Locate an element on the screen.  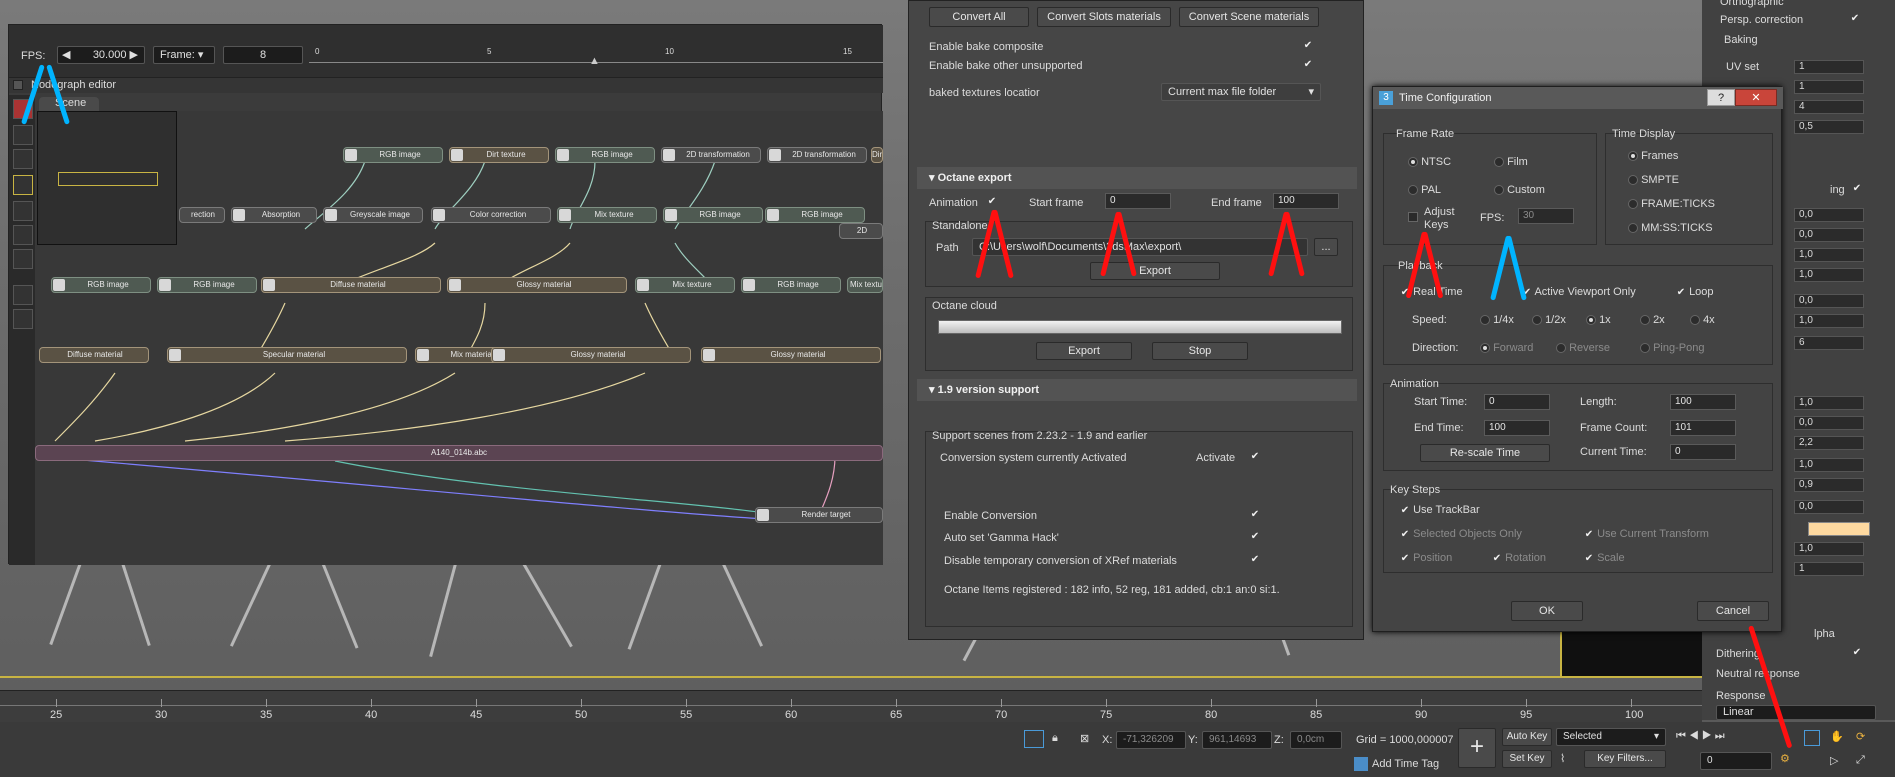
auto-gamma-checkbox: ✔ is located at coordinates (1255, 537).